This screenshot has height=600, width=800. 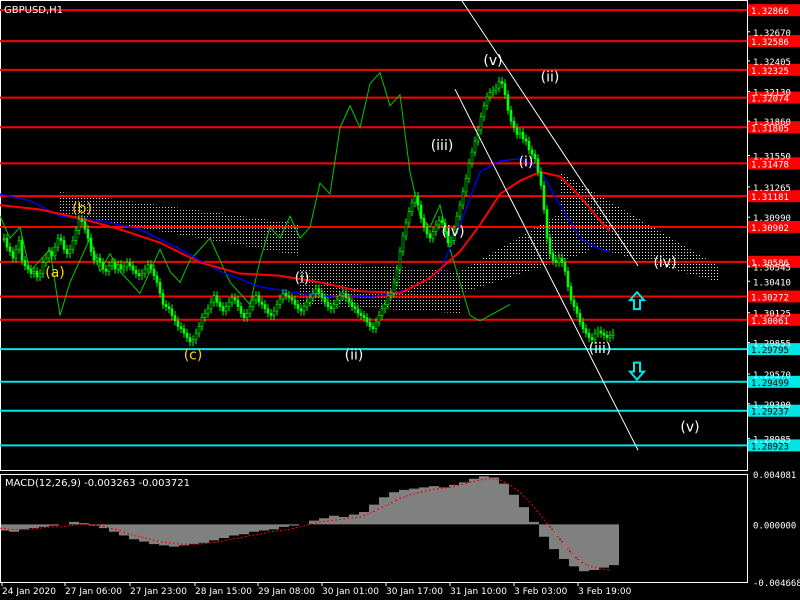 I want to click on resistance-price-label-1: 1.32586, so click(x=770, y=43).